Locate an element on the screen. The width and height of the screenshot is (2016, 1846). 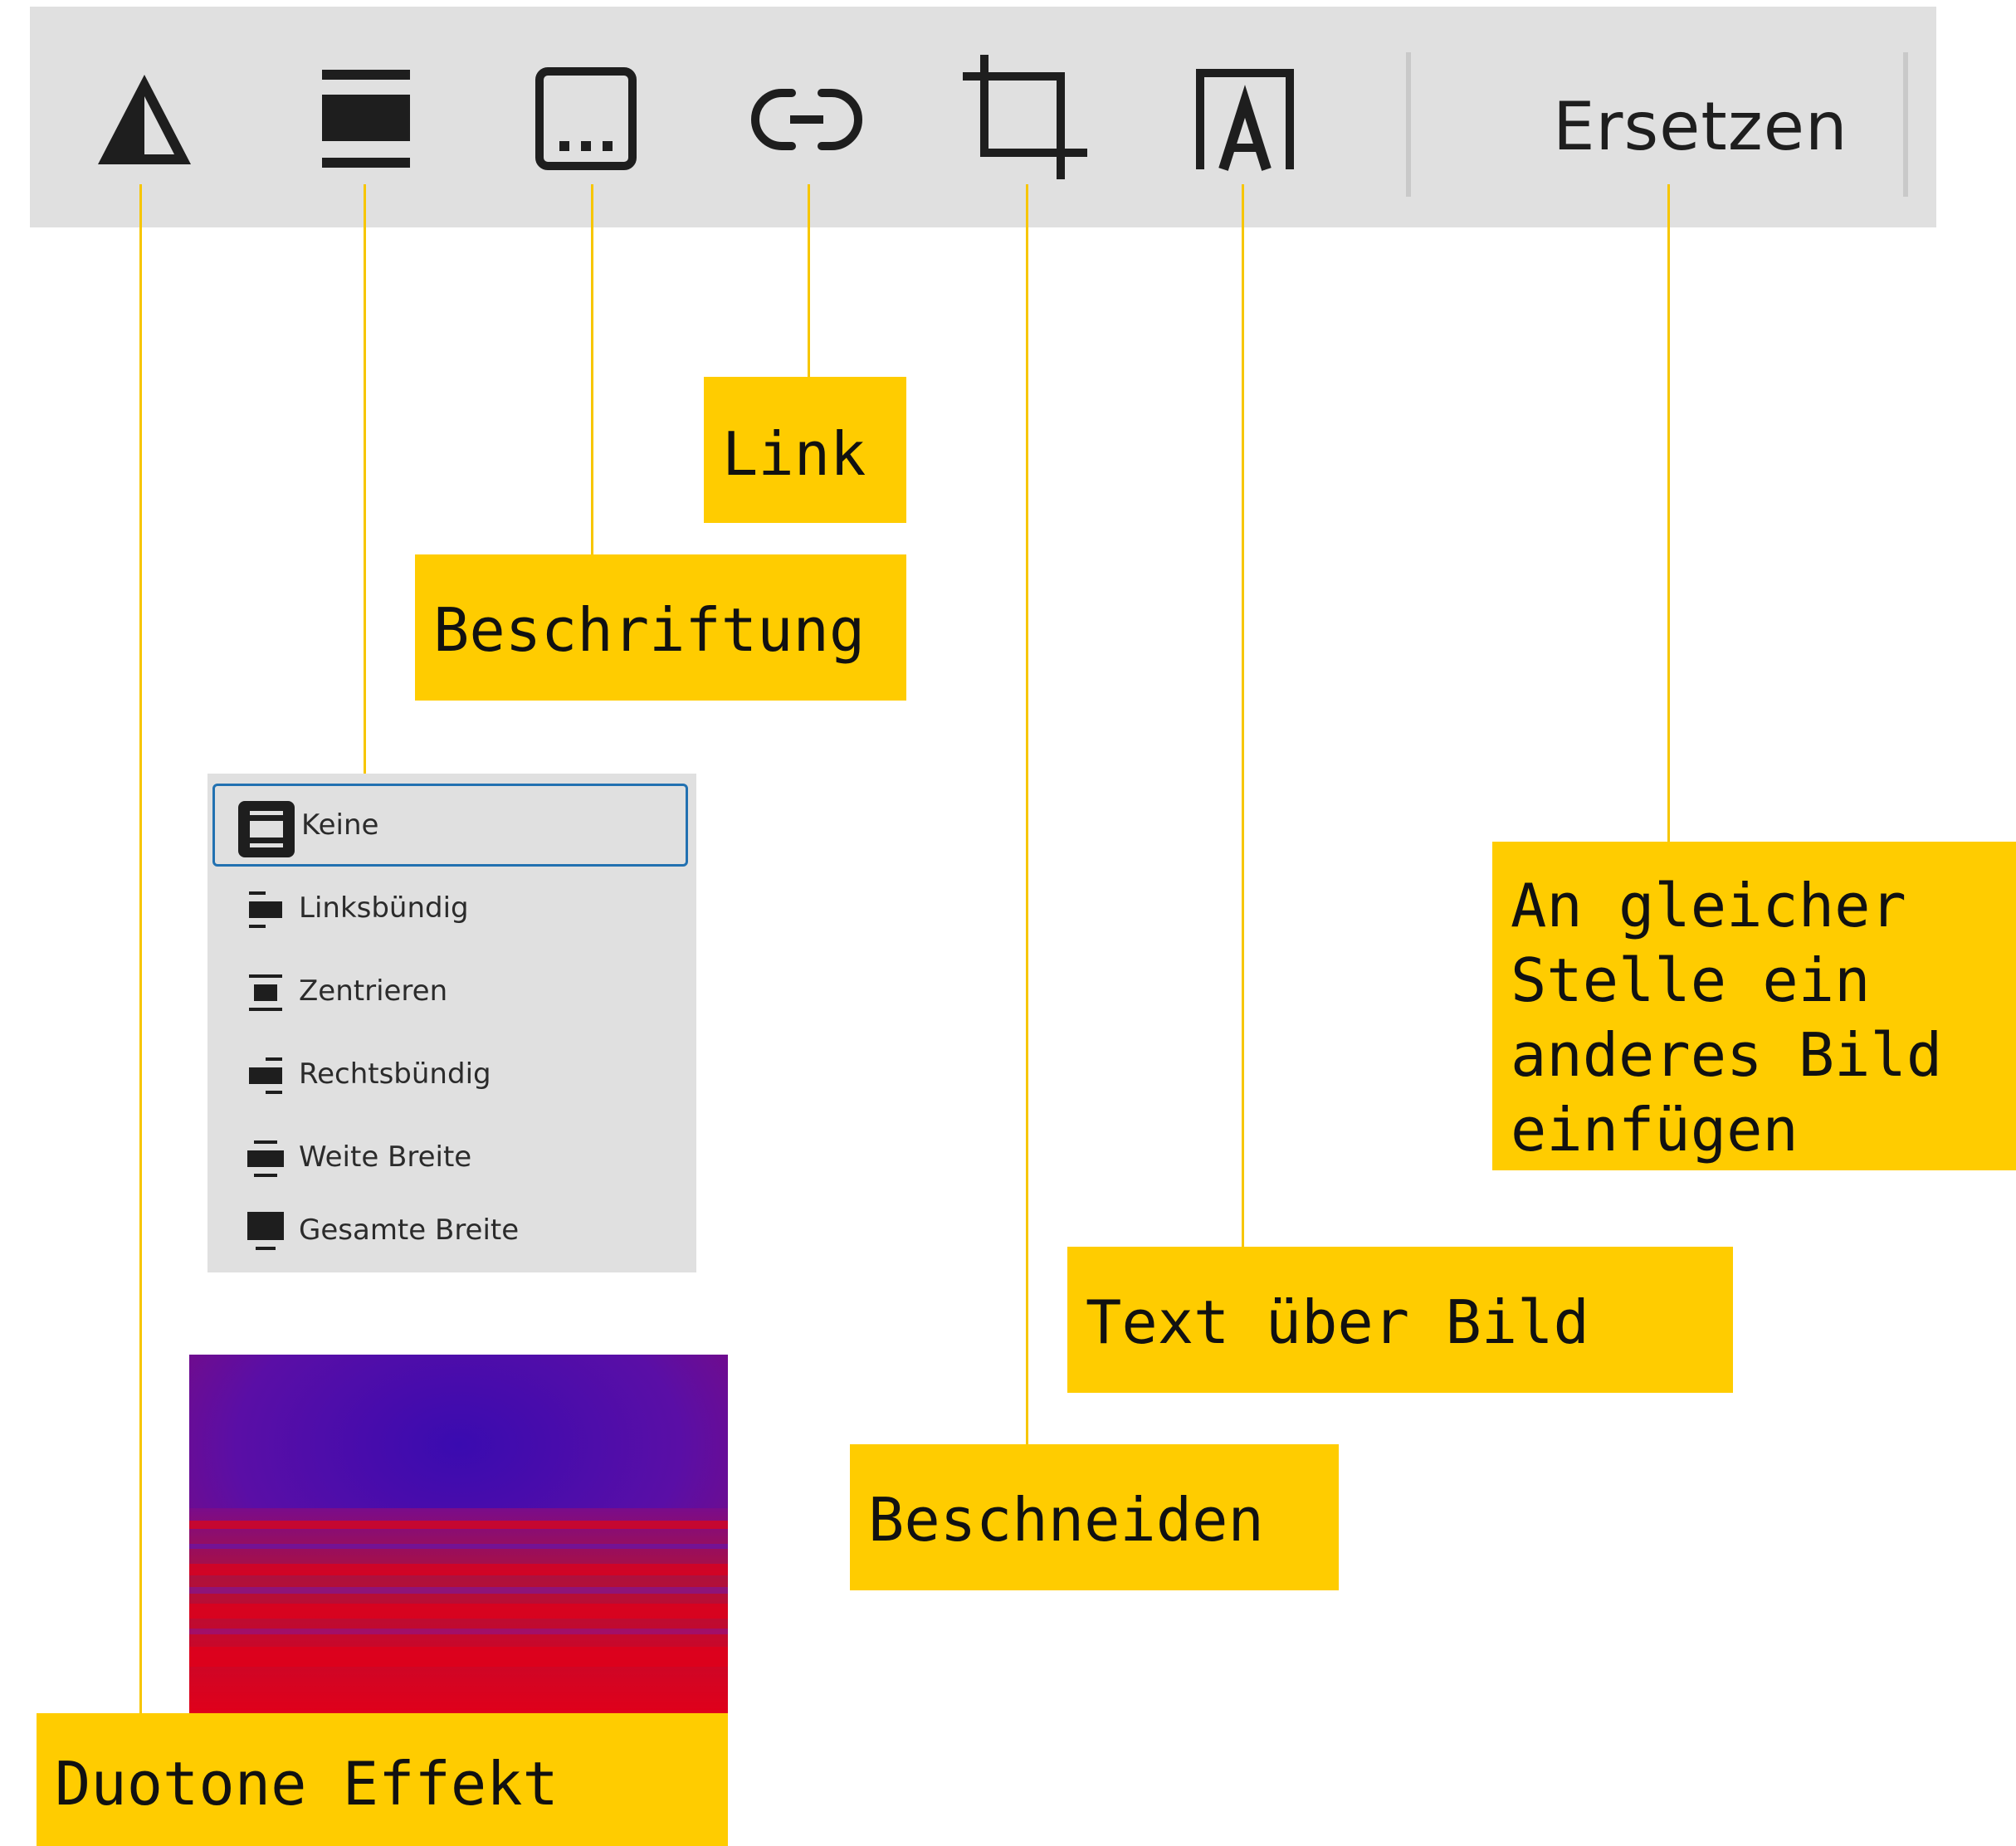
caption-icon is located at coordinates (586, 119).